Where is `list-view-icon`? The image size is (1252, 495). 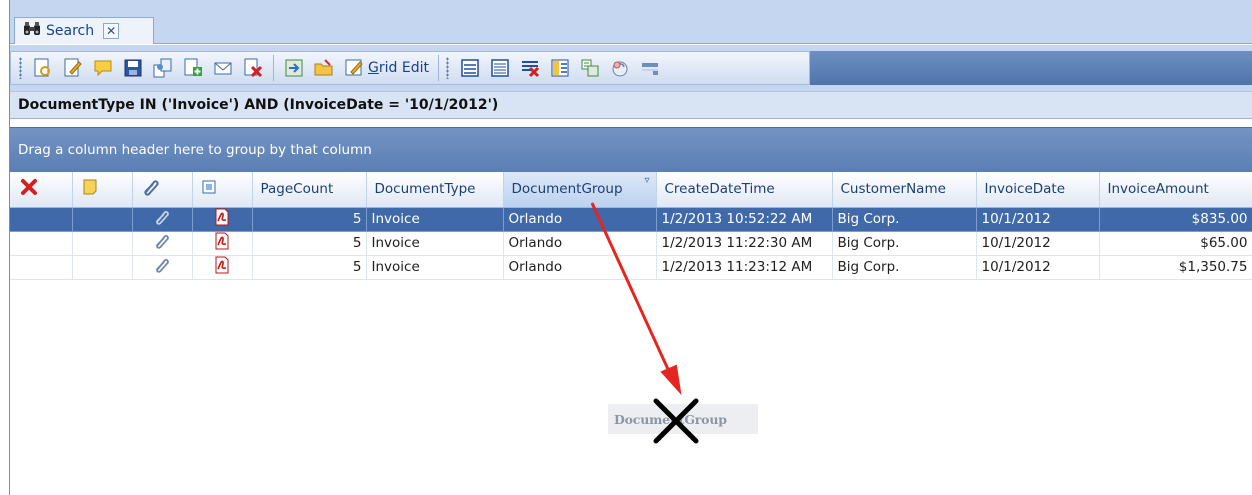 list-view-icon is located at coordinates (470, 68).